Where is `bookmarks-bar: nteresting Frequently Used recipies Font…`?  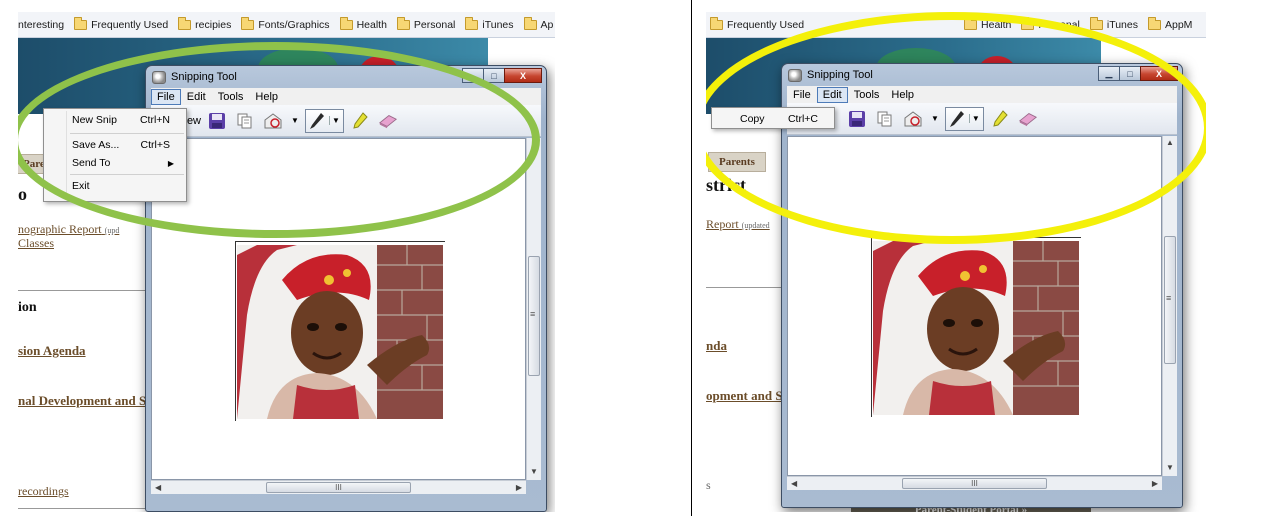 bookmarks-bar: nteresting Frequently Used recipies Font… is located at coordinates (286, 25).